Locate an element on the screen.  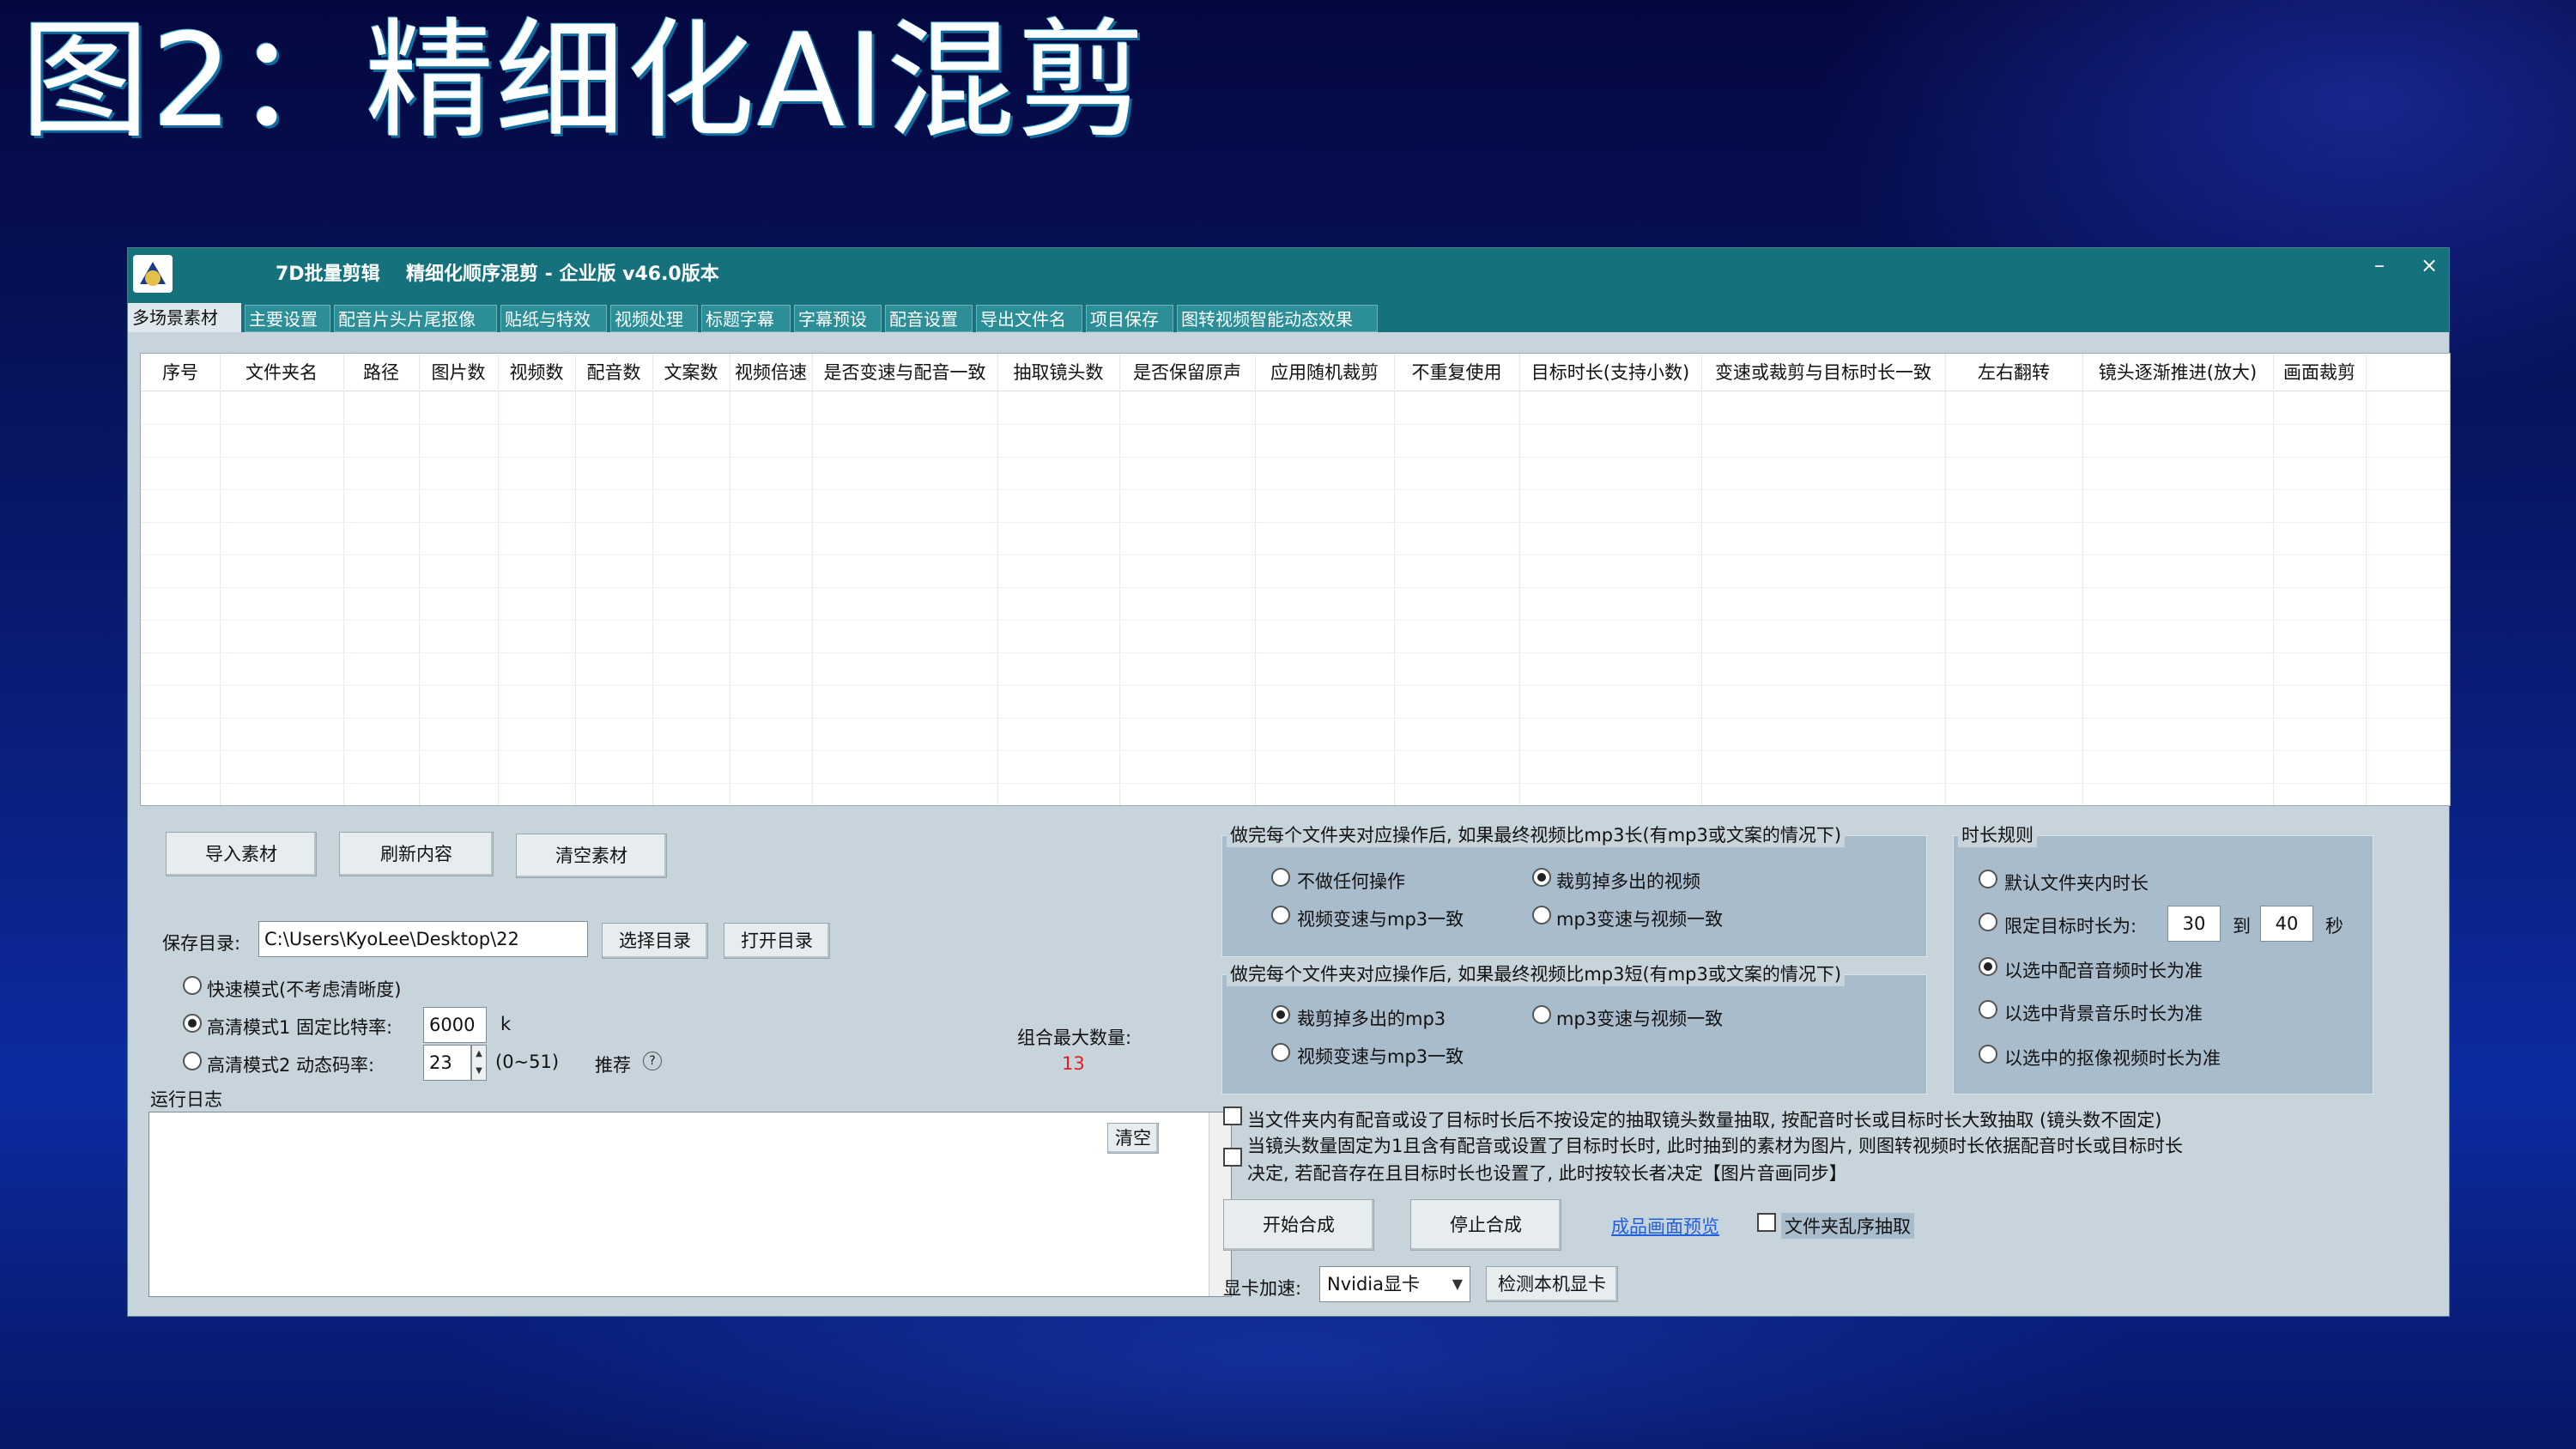
auto-extract-checkbox is located at coordinates (1232, 1115).